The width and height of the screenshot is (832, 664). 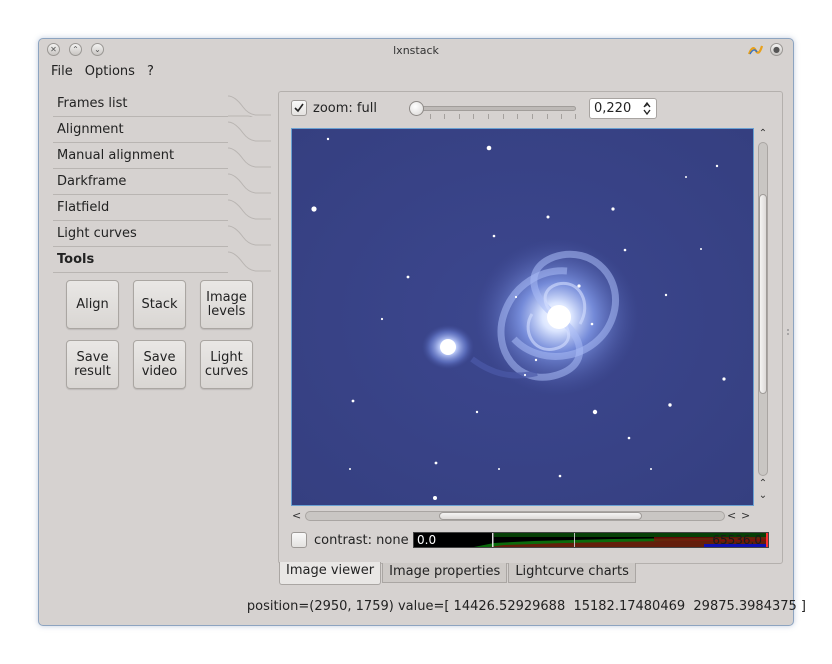 I want to click on scroll-up-icon: ⌃, so click(x=763, y=133).